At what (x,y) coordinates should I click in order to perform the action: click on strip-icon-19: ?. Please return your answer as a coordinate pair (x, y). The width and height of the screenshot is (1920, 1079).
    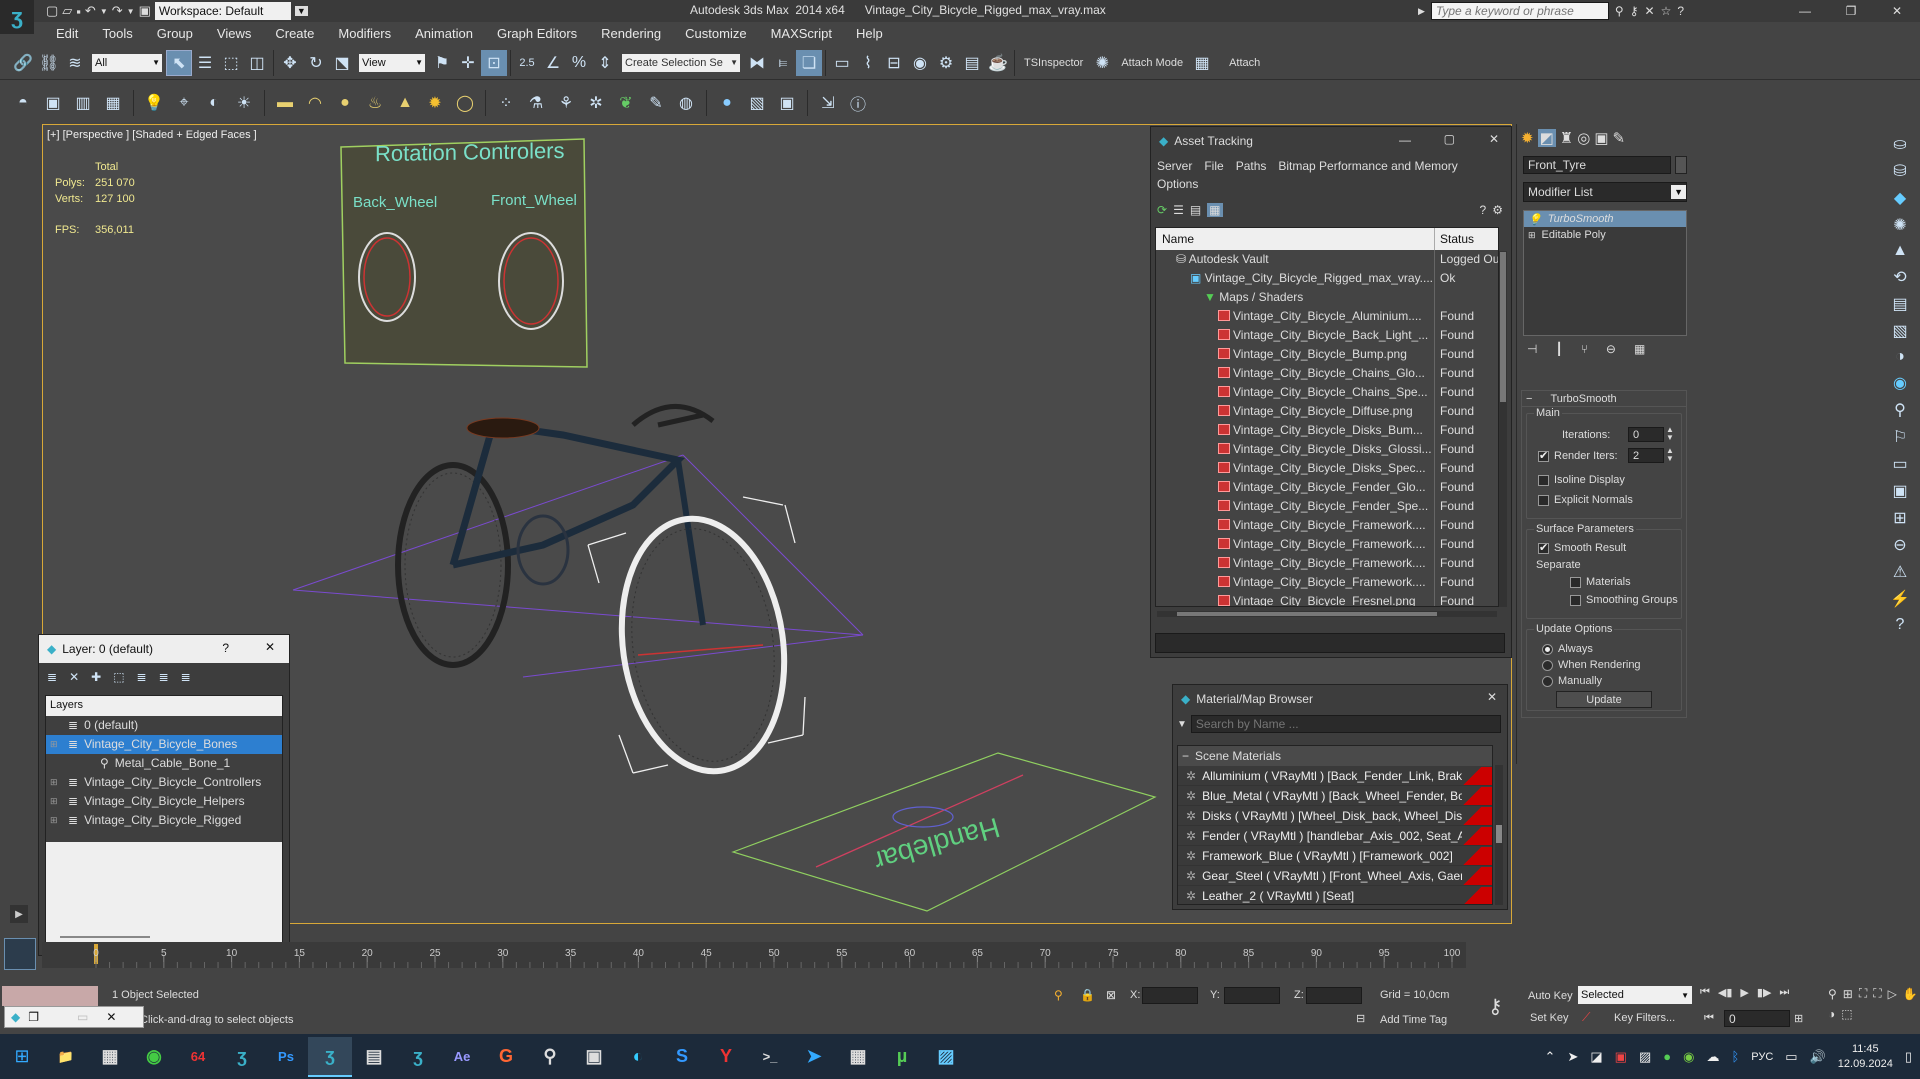
    Looking at the image, I should click on (1900, 625).